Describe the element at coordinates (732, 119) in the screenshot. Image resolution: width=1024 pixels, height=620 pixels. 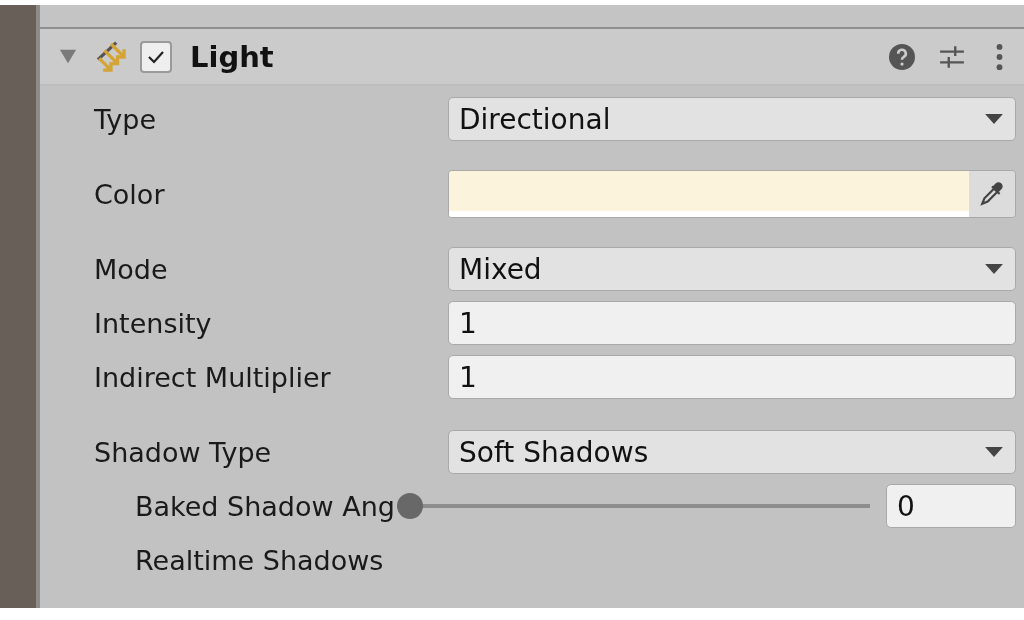
I see `dropdown: Directional` at that location.